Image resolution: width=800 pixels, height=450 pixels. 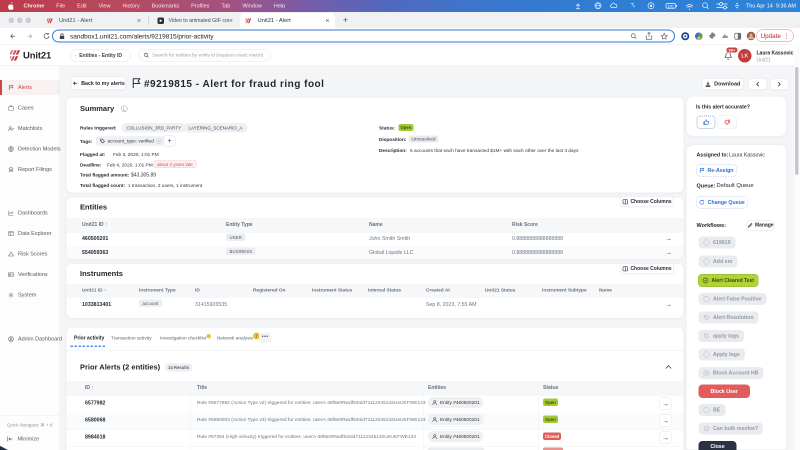 What do you see at coordinates (670, 6) in the screenshot?
I see `svg-text: 100` at bounding box center [670, 6].